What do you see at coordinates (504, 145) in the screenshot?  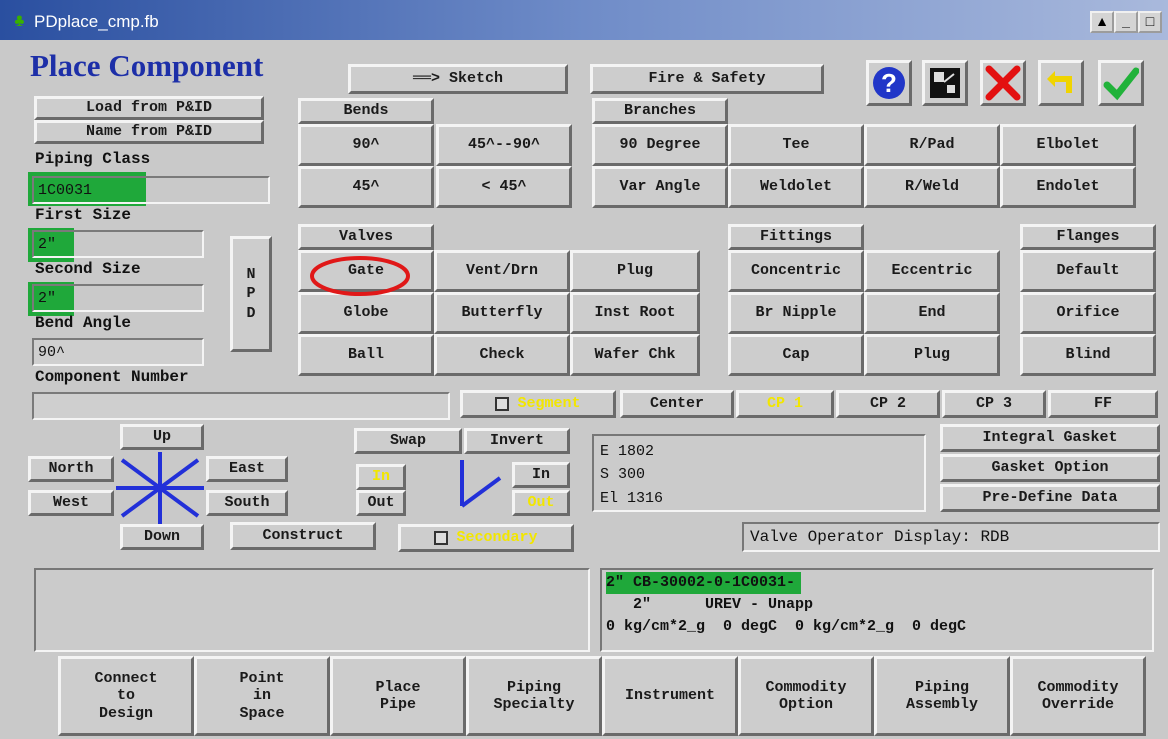 I see `bend-45-90-button: 45^--90^` at bounding box center [504, 145].